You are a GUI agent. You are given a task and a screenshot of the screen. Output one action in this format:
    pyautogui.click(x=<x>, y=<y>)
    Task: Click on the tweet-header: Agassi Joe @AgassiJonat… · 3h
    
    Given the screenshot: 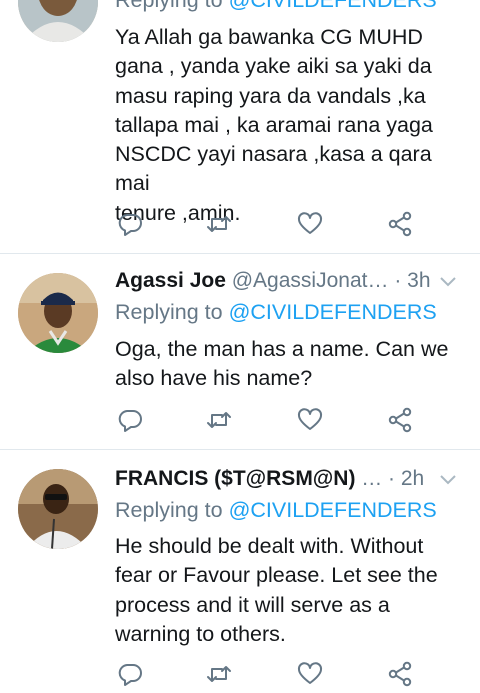 What is the action you would take?
    pyautogui.click(x=288, y=284)
    